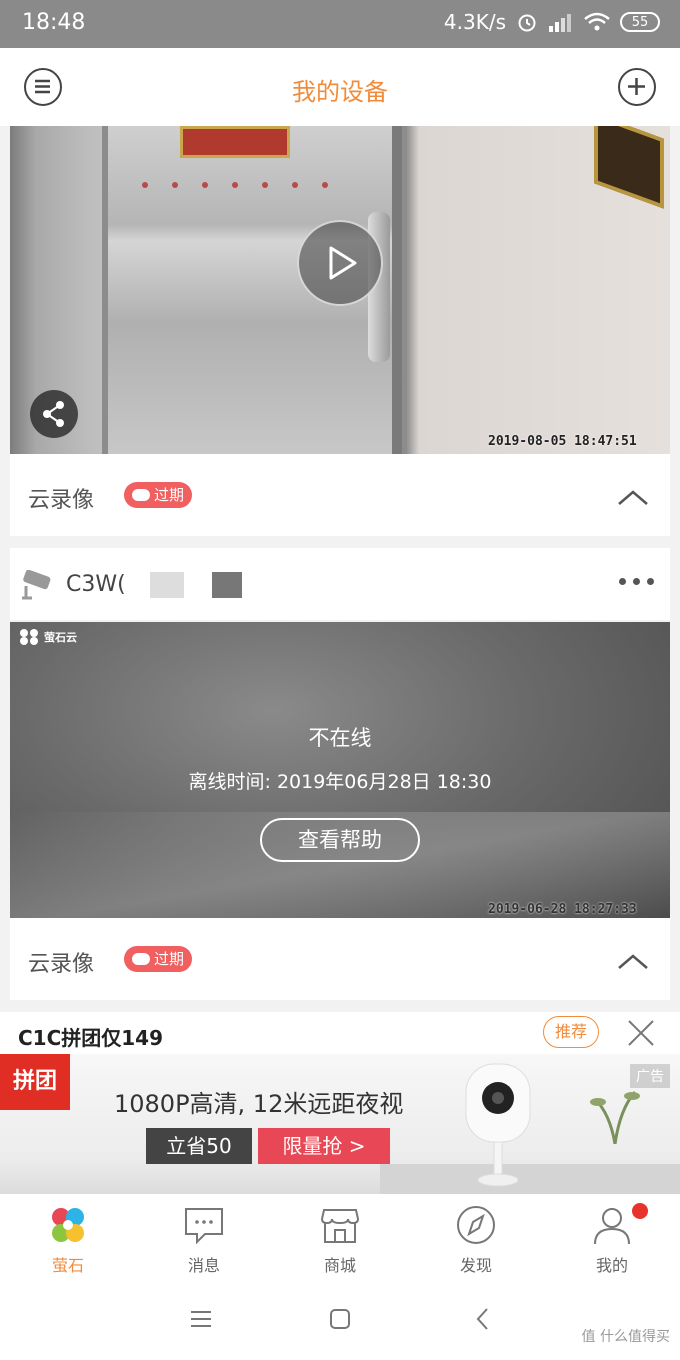 The image size is (680, 1360). Describe the element at coordinates (340, 584) in the screenshot. I see `camera2-device-row: C3W(` at that location.